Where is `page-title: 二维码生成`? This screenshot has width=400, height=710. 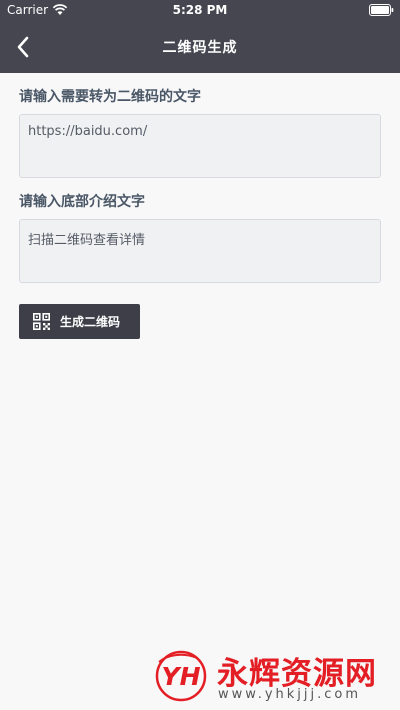
page-title: 二维码生成 is located at coordinates (200, 48).